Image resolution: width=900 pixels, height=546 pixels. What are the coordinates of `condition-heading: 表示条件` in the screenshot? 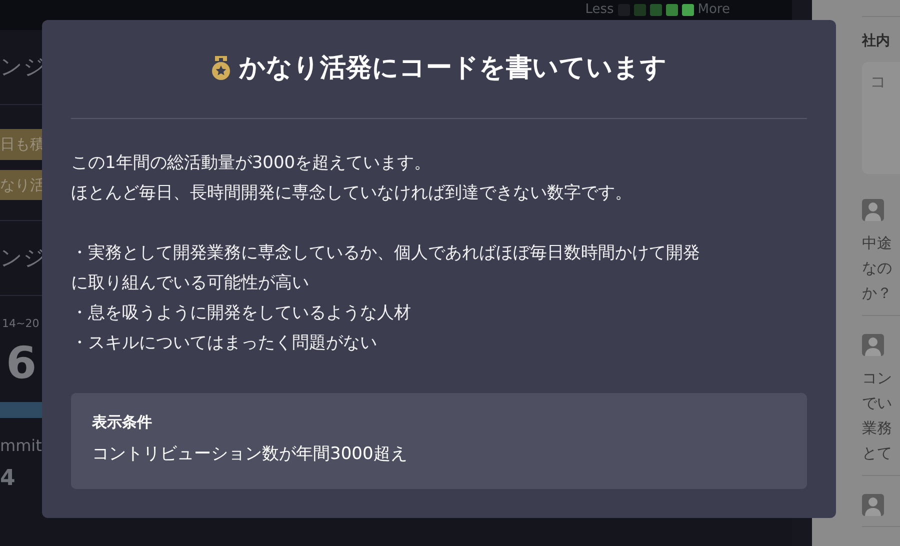 It's located at (122, 422).